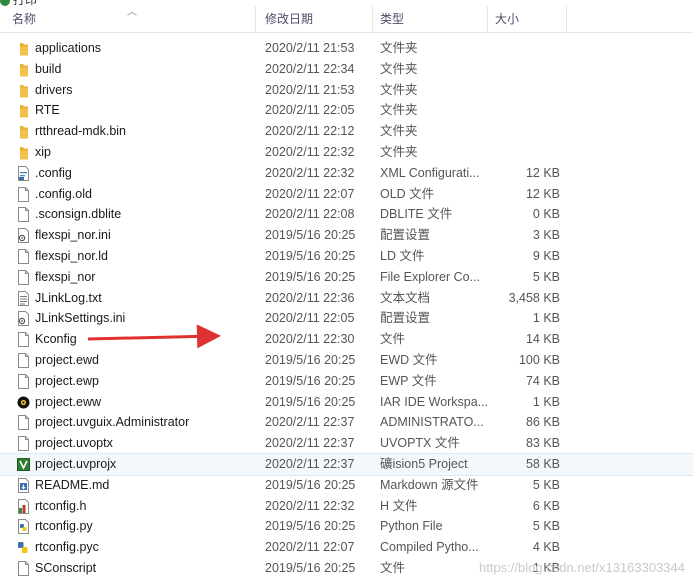  Describe the element at coordinates (310, 131) in the screenshot. I see `file-modified: 2020/2/11 22:12` at that location.